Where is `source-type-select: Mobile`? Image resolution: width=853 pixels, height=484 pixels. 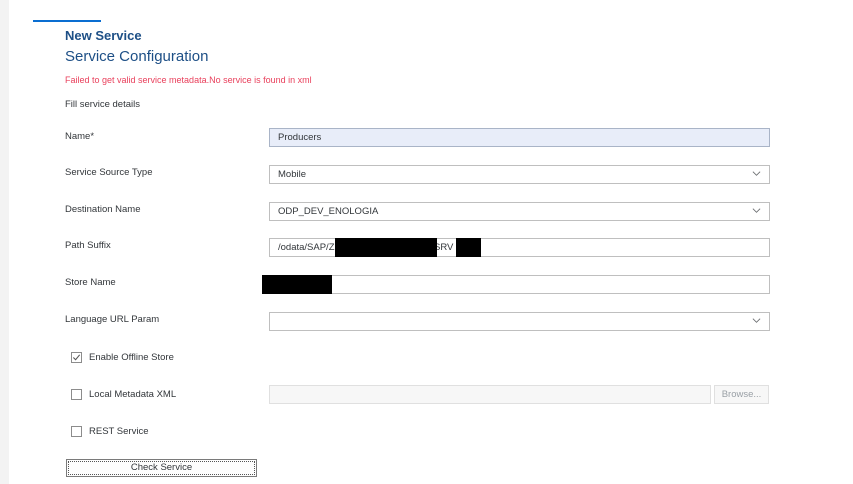 source-type-select: Mobile is located at coordinates (519, 174).